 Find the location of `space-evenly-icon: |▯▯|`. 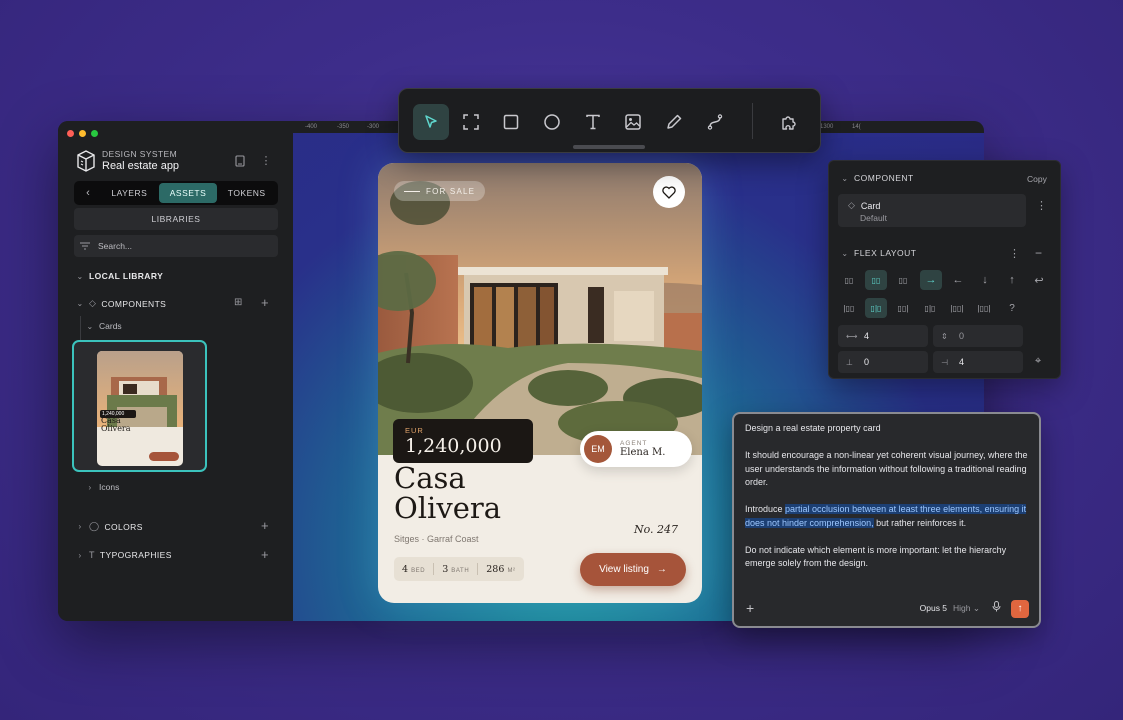

space-evenly-icon: |▯▯| is located at coordinates (984, 308).